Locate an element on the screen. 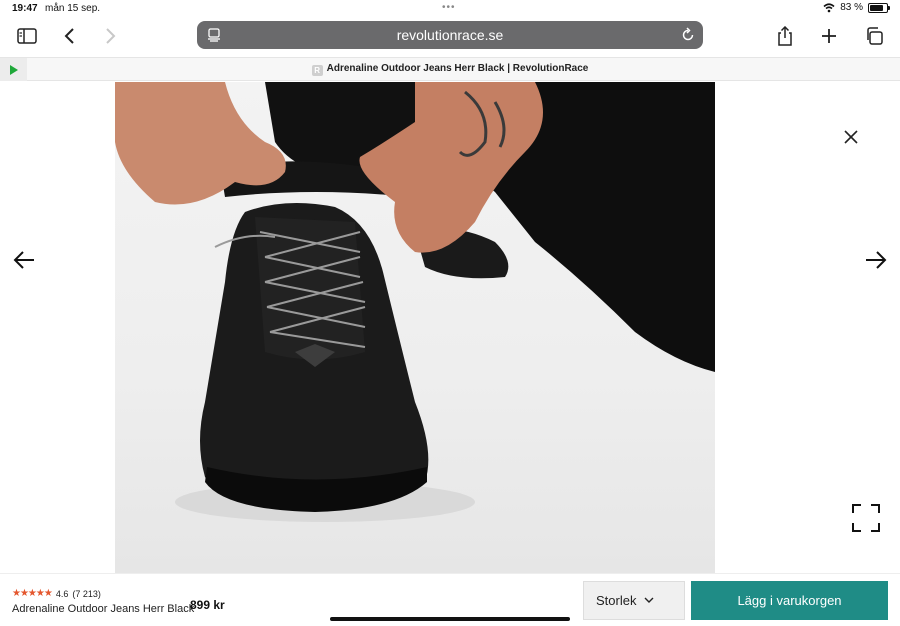 The image size is (900, 626). url-bar: revolutionrace.se is located at coordinates (450, 35).